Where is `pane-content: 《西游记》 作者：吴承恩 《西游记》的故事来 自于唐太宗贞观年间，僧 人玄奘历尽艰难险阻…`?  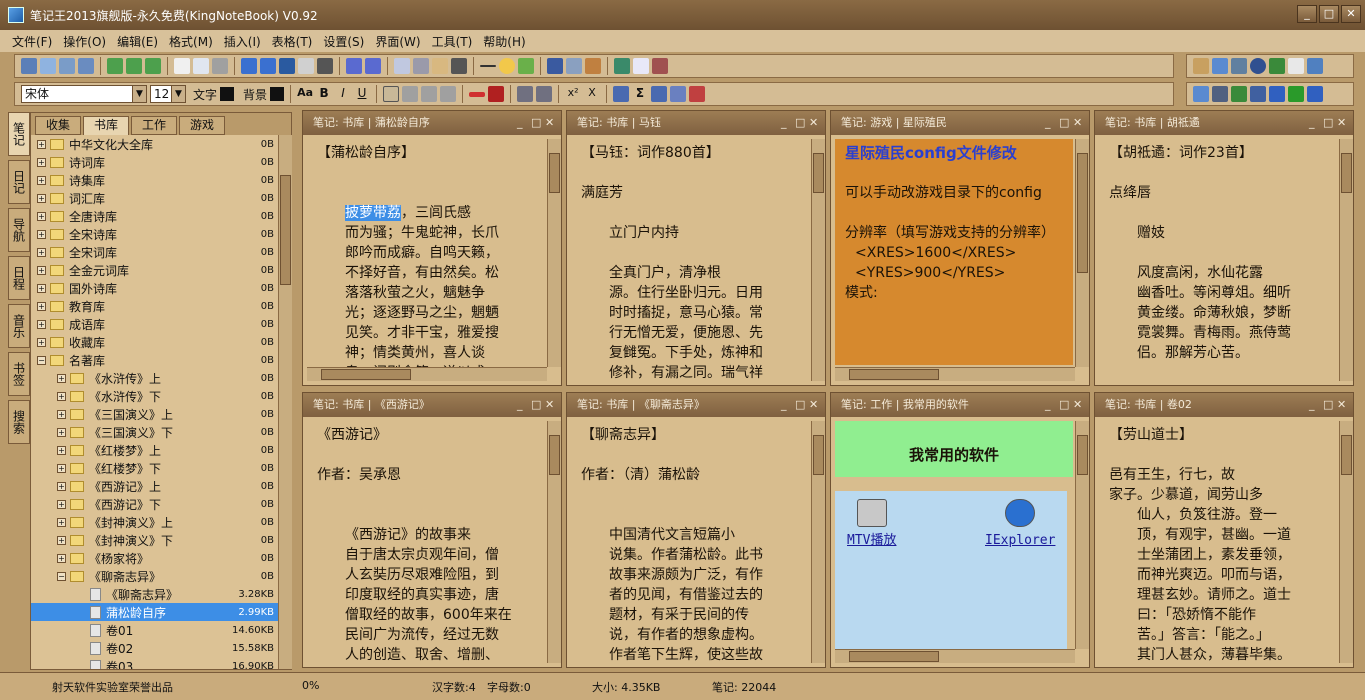 pane-content: 《西游记》 作者：吴承恩 《西游记》的故事来 自于唐太宗贞观年间，僧 人玄奘历尽艰难险阻… is located at coordinates (426, 541).